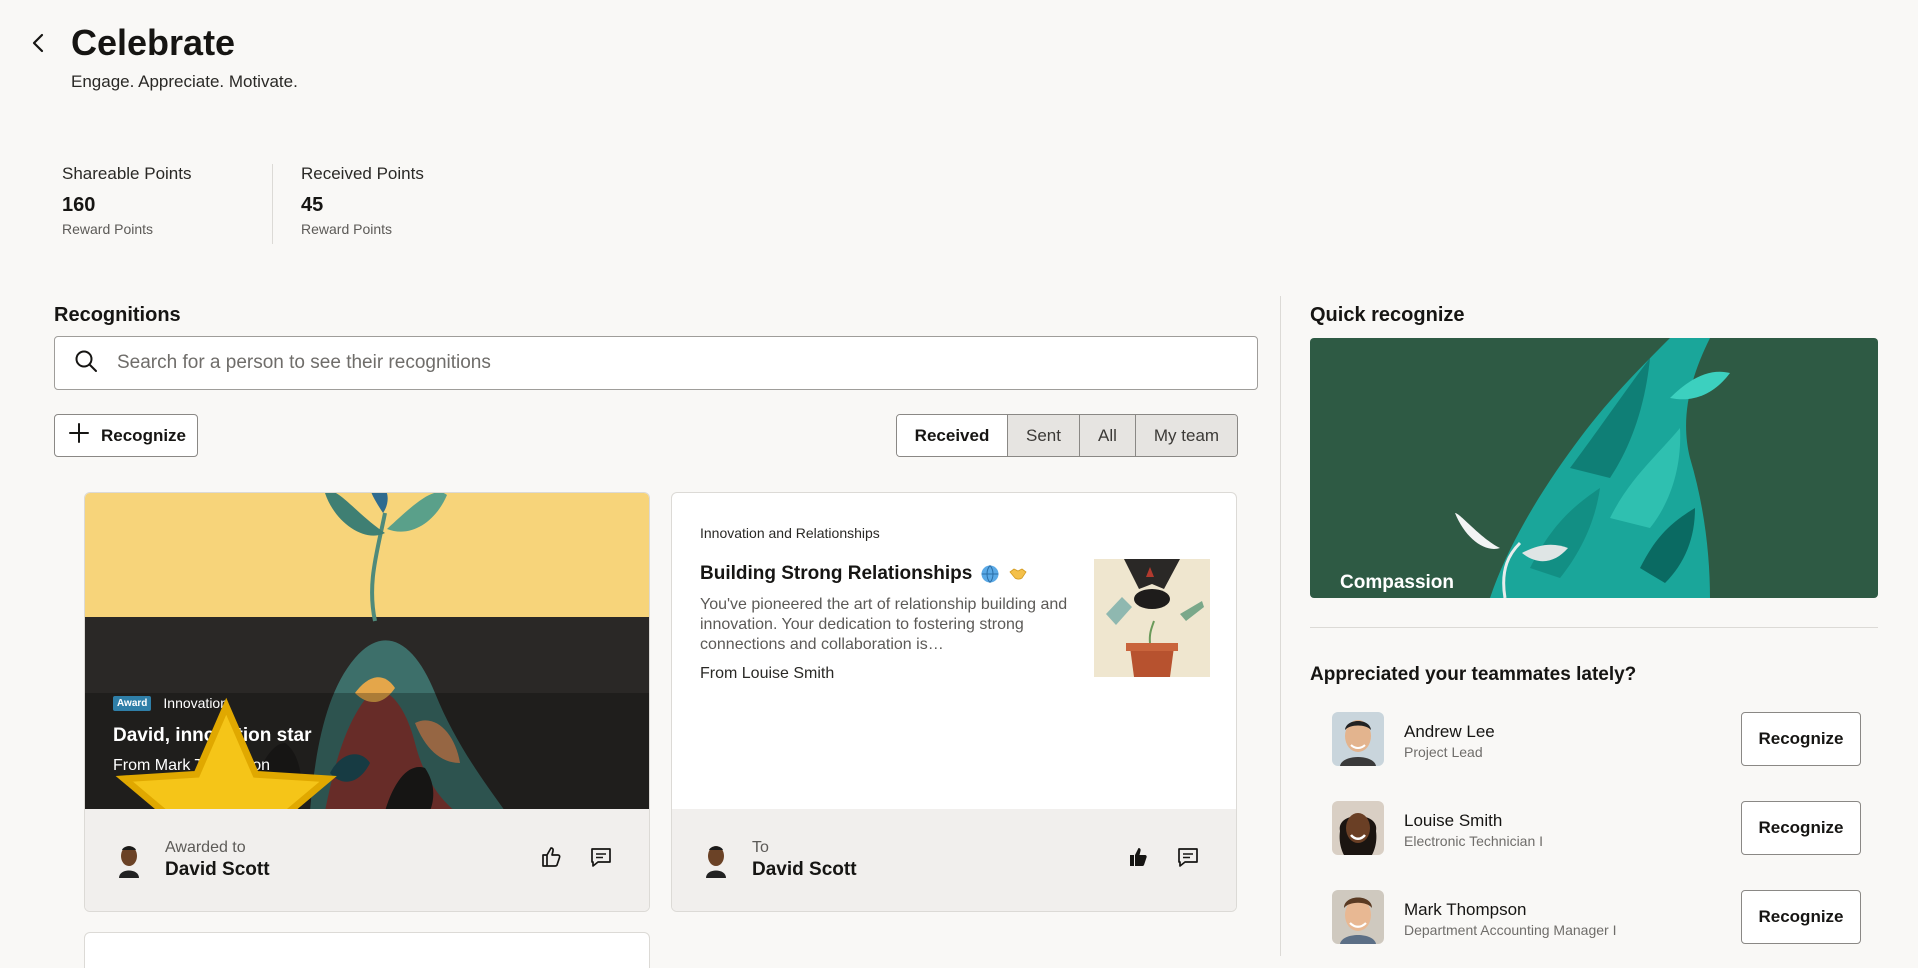  Describe the element at coordinates (312, 205) in the screenshot. I see `received-points-value: 45` at that location.